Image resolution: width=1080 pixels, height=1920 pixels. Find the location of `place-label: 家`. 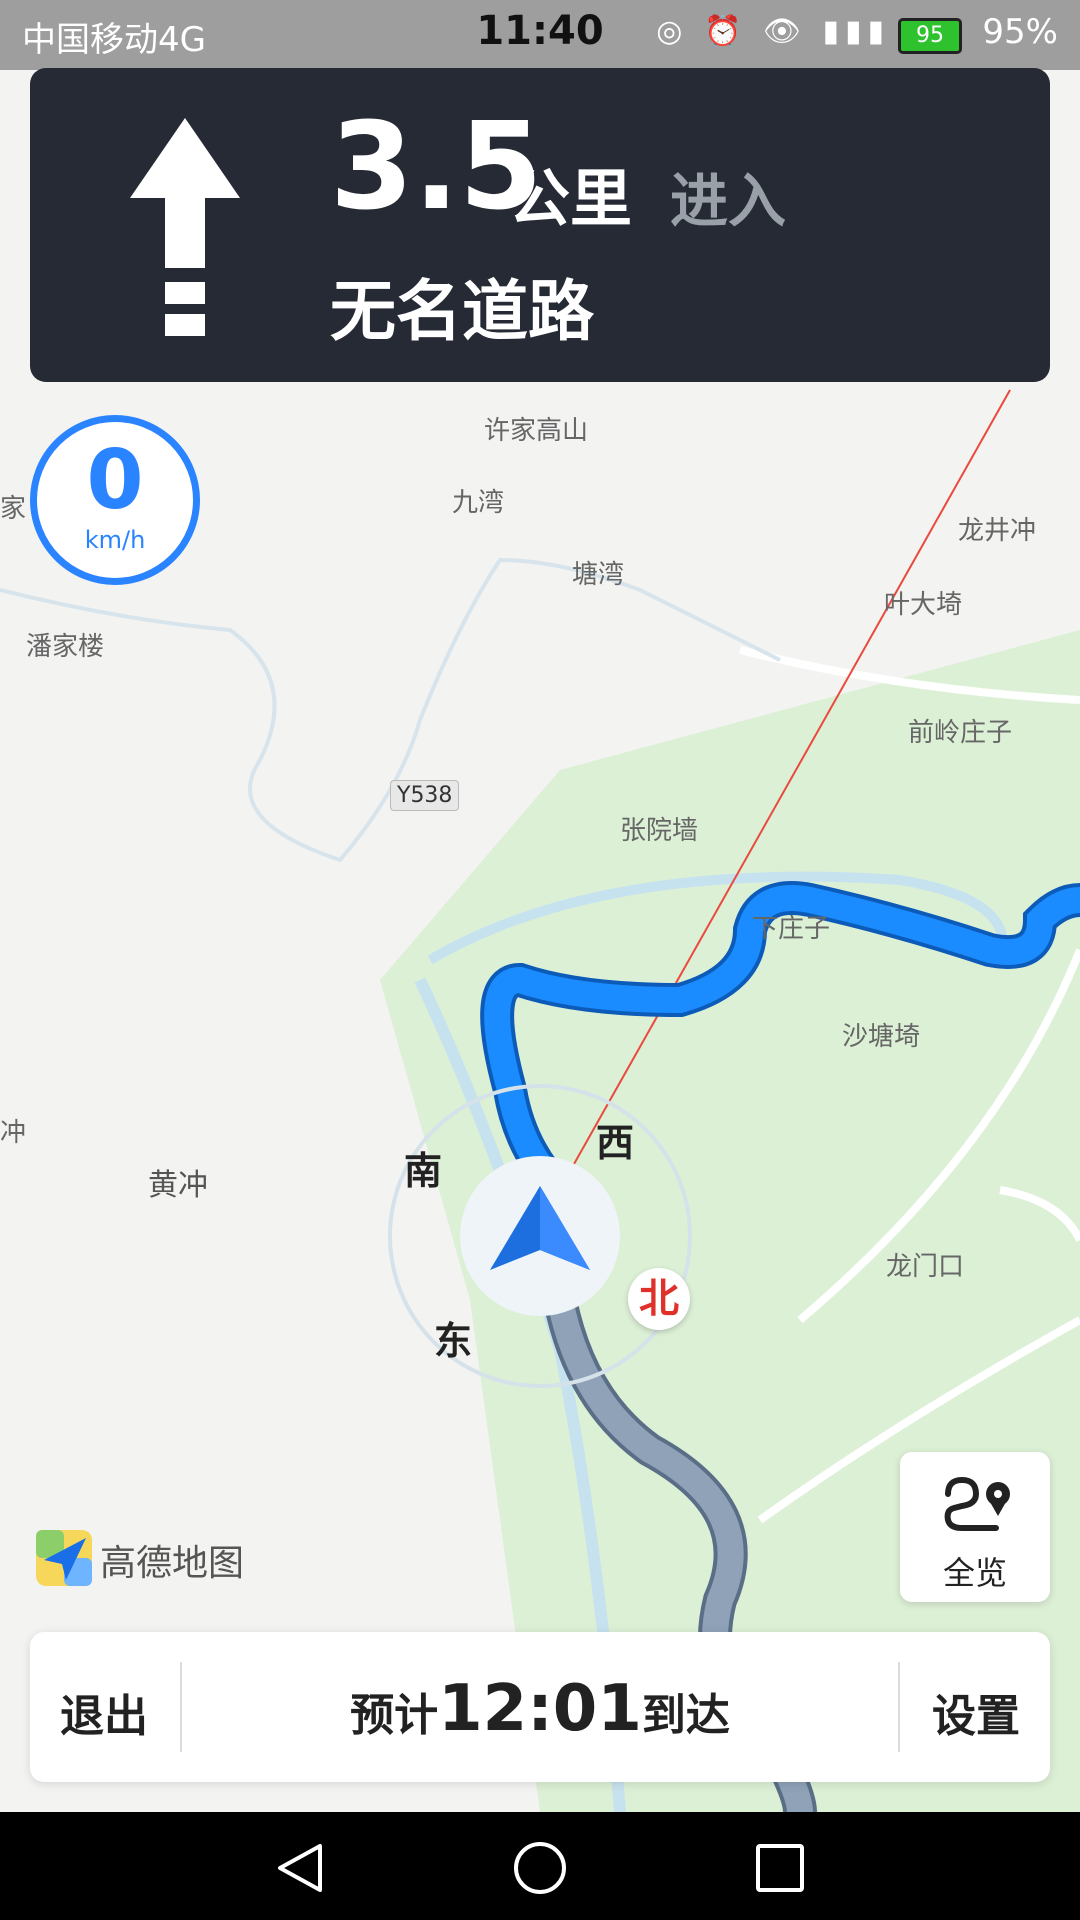

place-label: 家 is located at coordinates (13, 509).